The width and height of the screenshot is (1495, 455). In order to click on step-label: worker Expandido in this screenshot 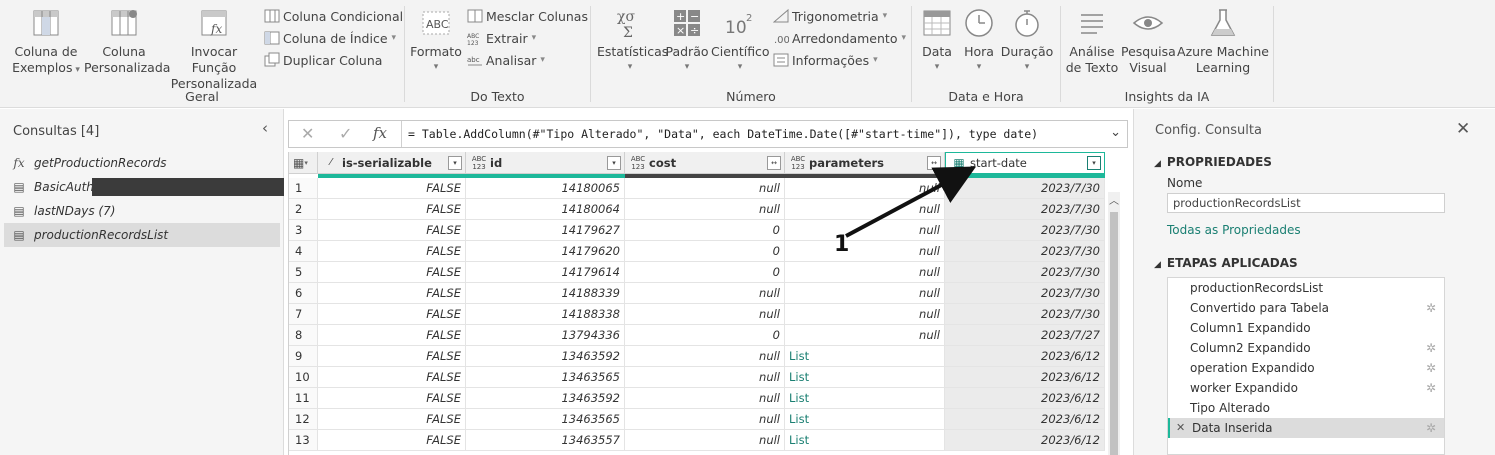, I will do `click(1244, 388)`.